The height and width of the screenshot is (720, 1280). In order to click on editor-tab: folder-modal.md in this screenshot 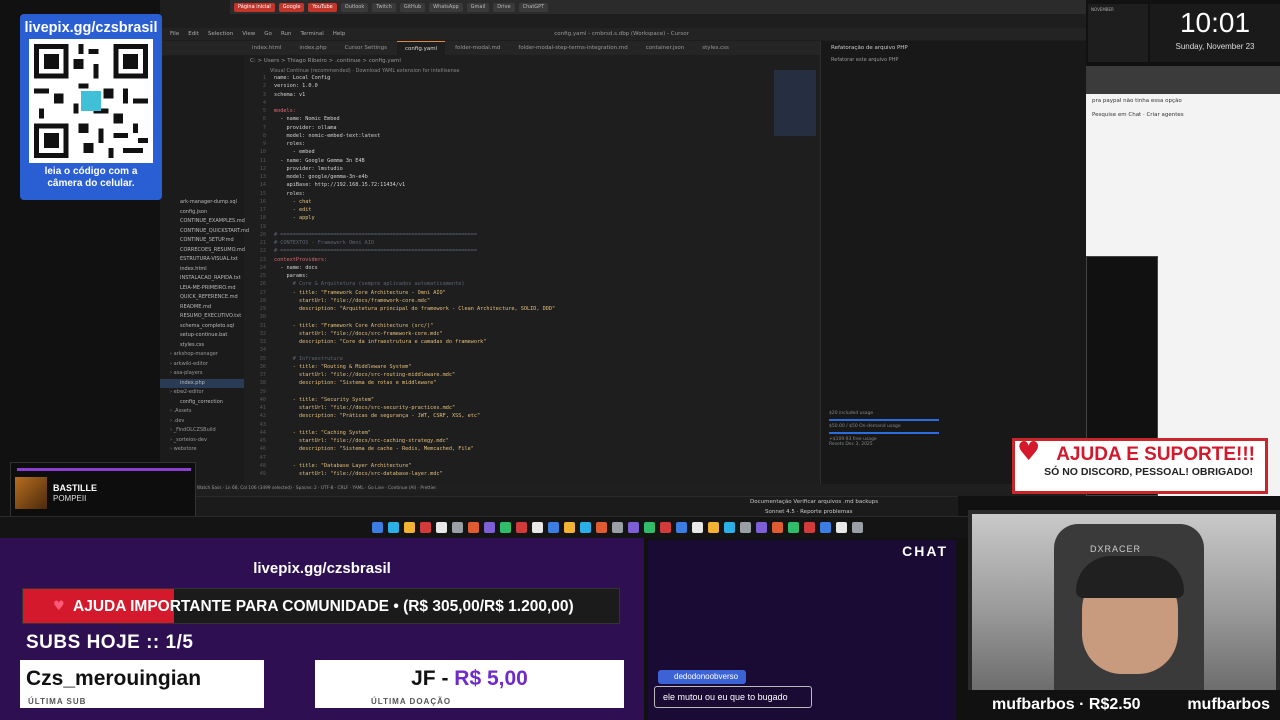, I will do `click(477, 48)`.